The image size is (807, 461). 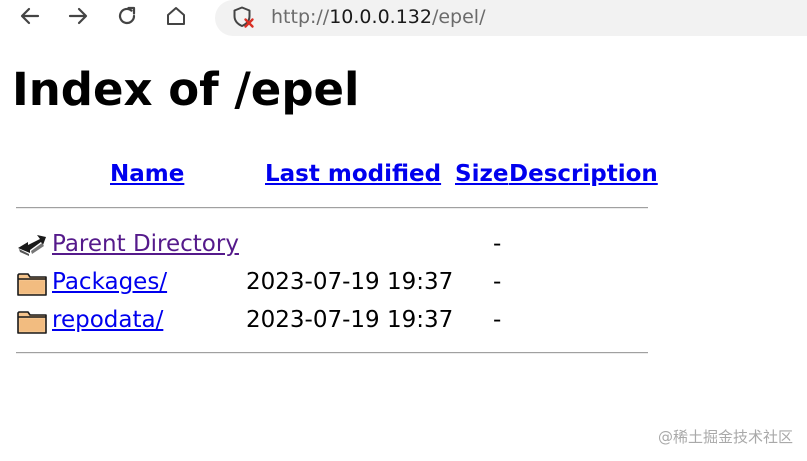 I want to click on page-title: Index of /epel, so click(x=186, y=89).